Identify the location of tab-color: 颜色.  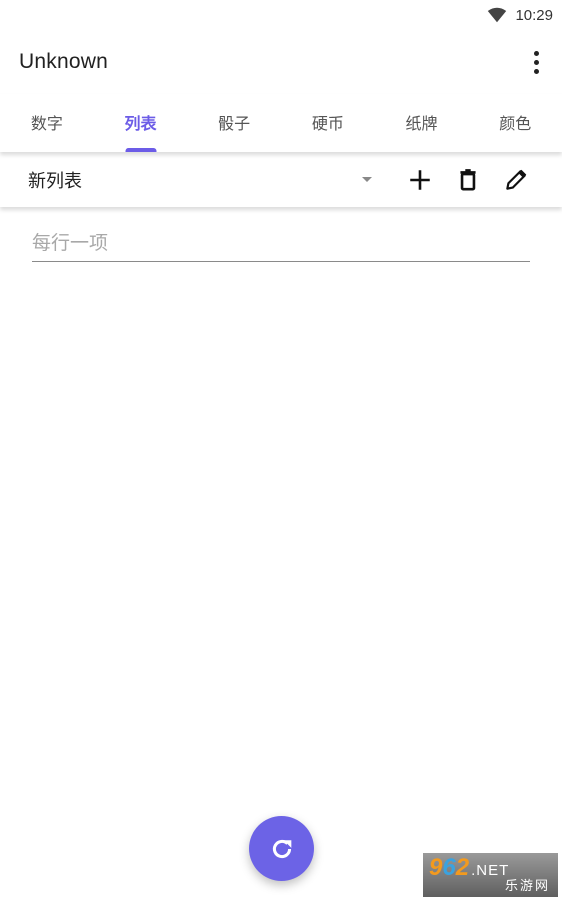
(515, 123).